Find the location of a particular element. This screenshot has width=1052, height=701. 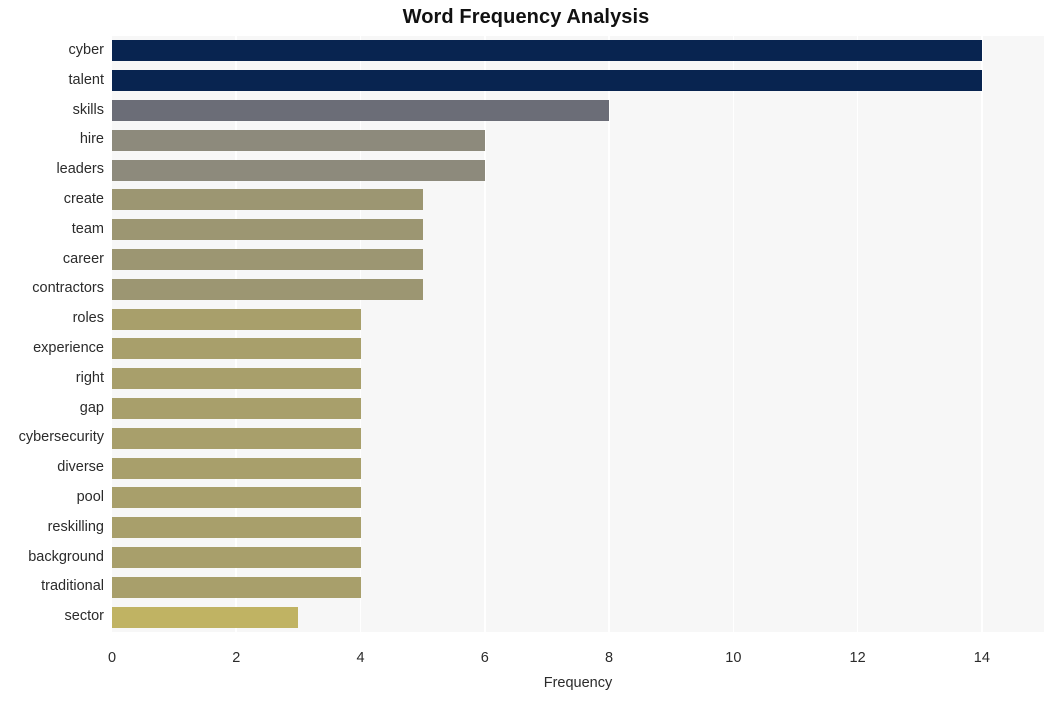

x-tick-label-4: 4 is located at coordinates (360, 658).